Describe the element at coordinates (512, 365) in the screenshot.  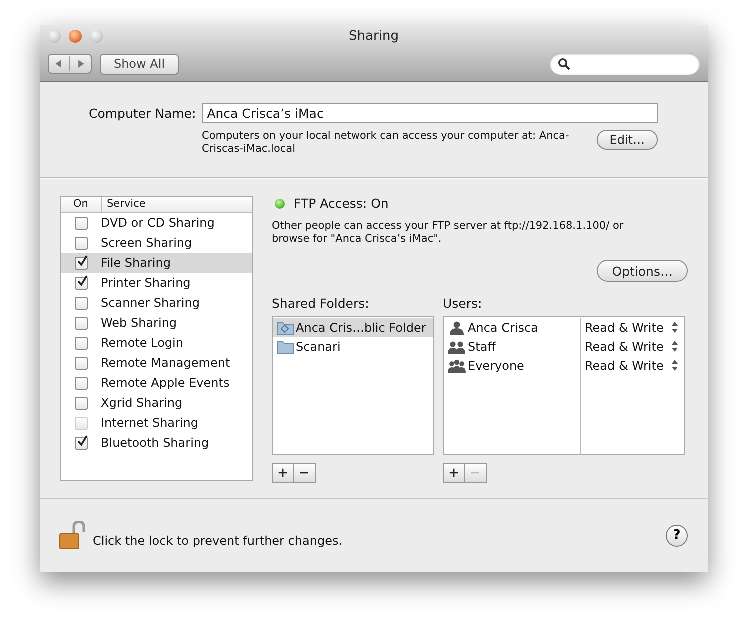
I see `user-row: Everyone` at that location.